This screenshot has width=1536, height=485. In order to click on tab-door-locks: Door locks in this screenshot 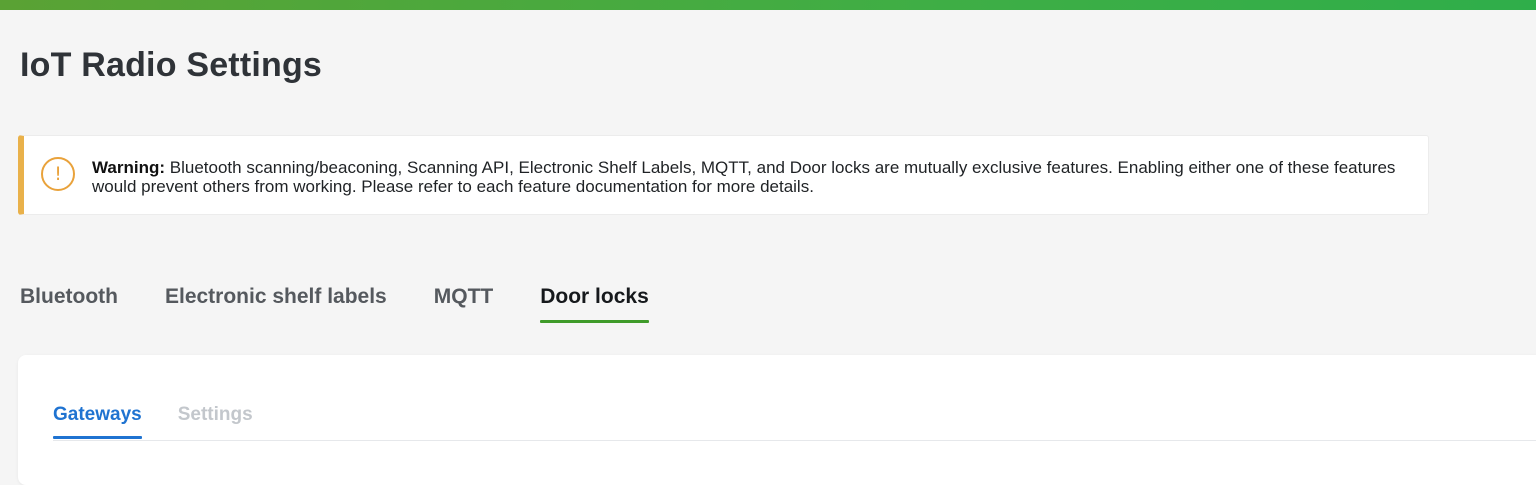, I will do `click(594, 303)`.